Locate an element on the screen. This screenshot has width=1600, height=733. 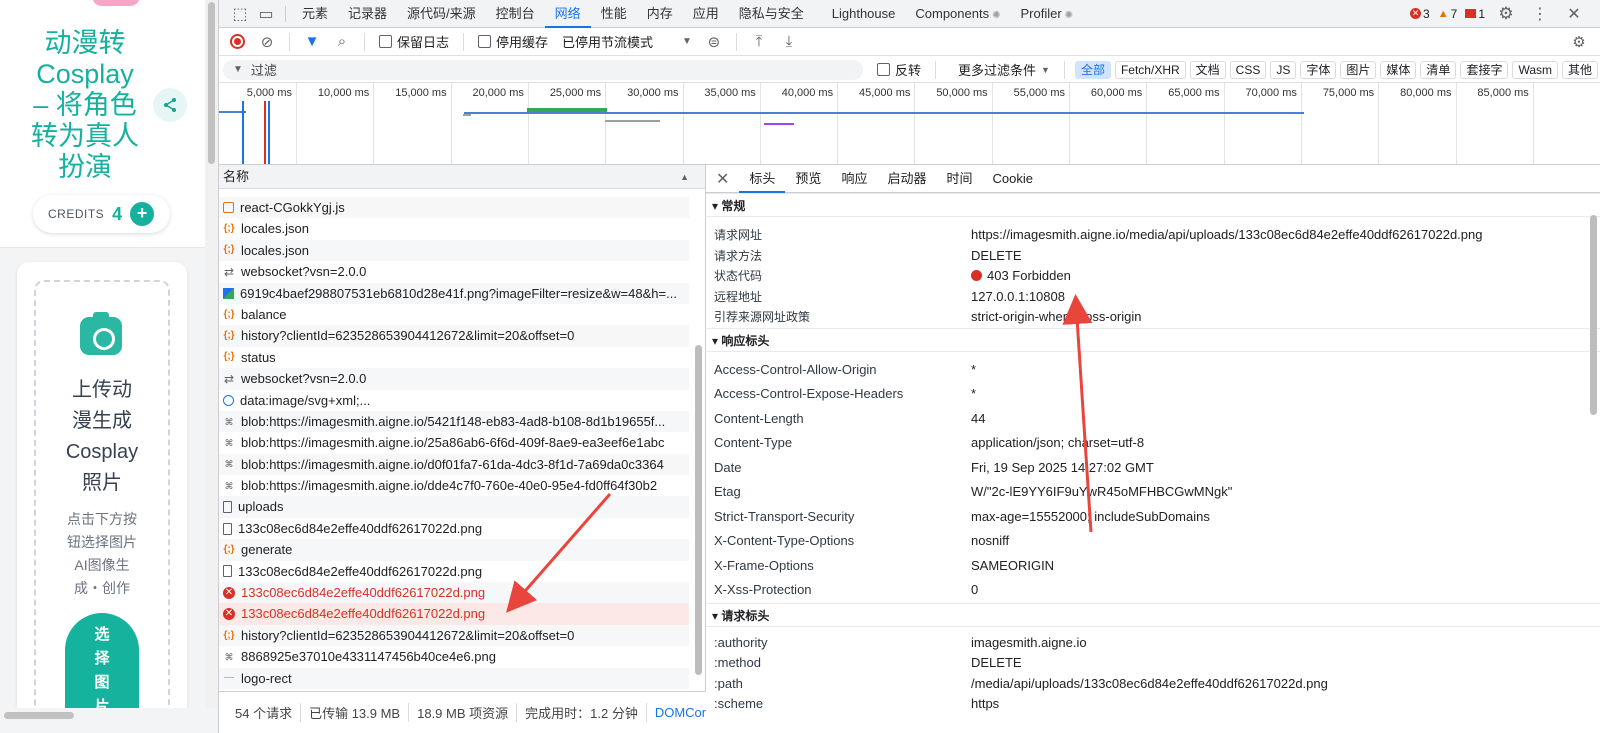
type-filter-2: 文档 is located at coordinates (1207, 69).